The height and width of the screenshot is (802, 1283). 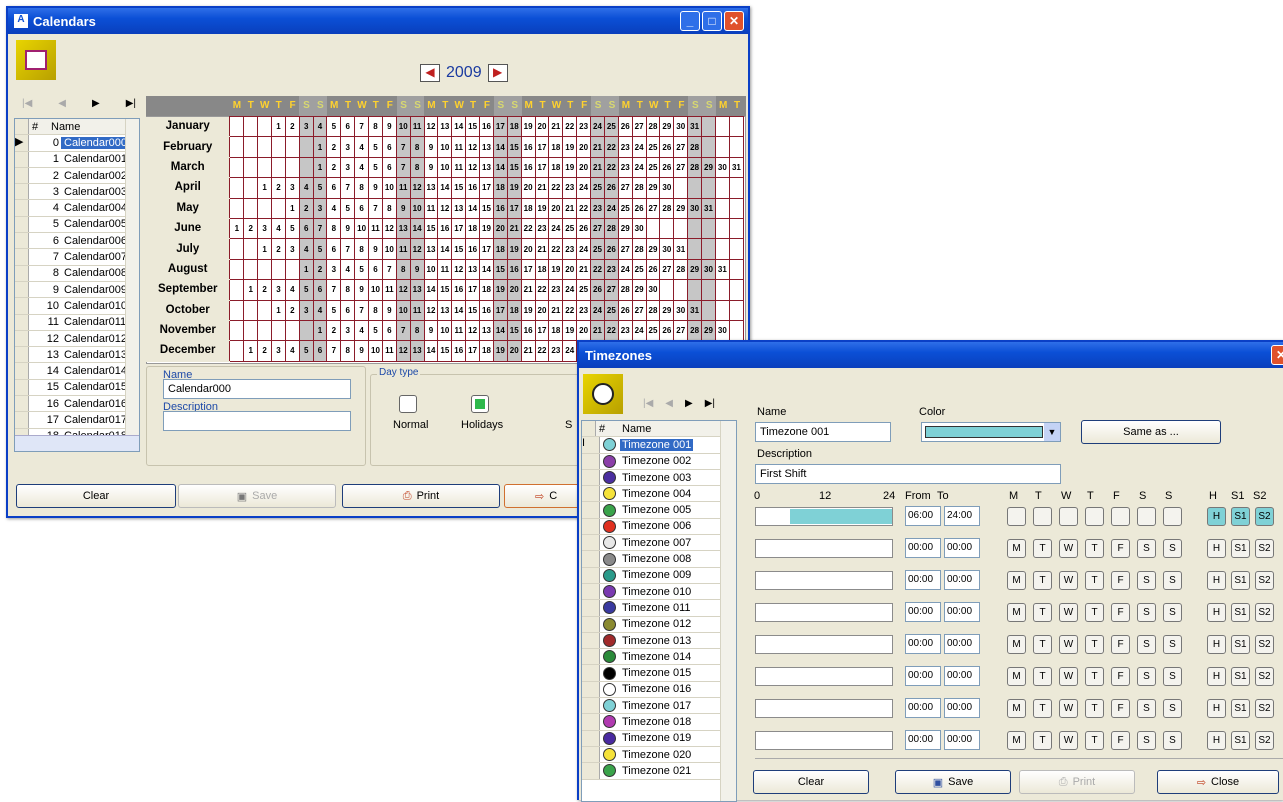 What do you see at coordinates (334, 188) in the screenshot?
I see `day-cell: 6` at bounding box center [334, 188].